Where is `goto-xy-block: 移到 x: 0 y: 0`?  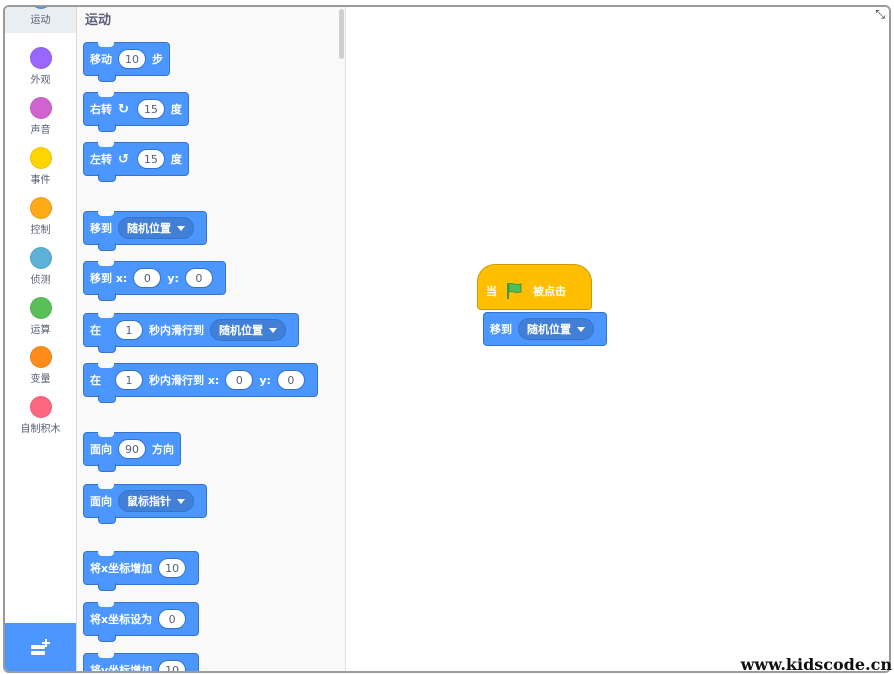 goto-xy-block: 移到 x: 0 y: 0 is located at coordinates (154, 281).